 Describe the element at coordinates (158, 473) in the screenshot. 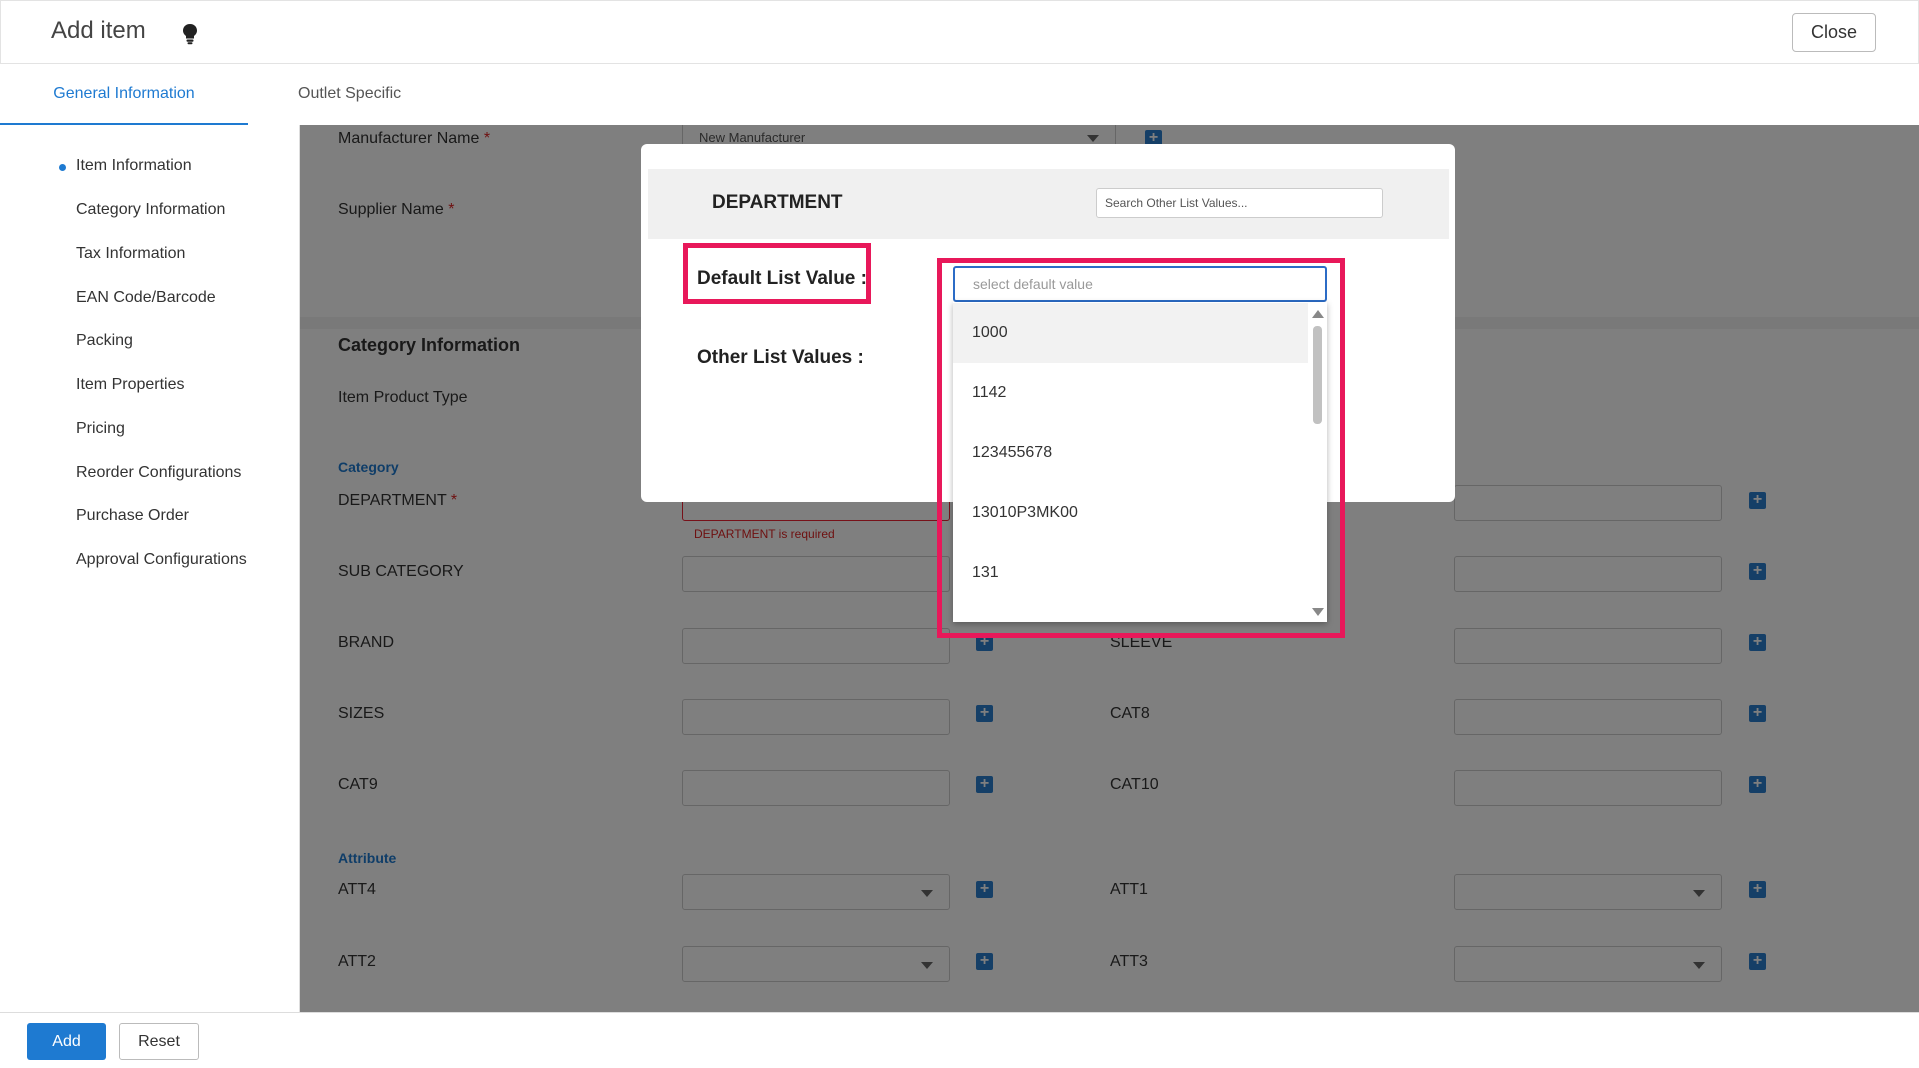

I see `sidebar-item-reorder-configurations: Reorder Configurations` at that location.